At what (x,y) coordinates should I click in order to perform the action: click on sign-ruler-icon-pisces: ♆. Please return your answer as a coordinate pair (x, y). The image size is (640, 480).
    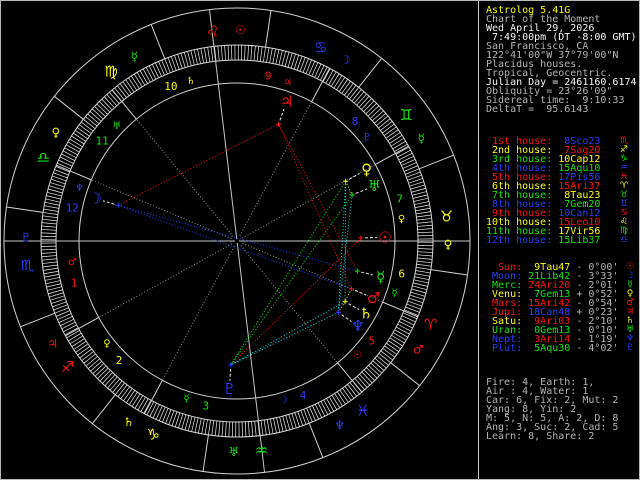
    Looking at the image, I should click on (339, 425).